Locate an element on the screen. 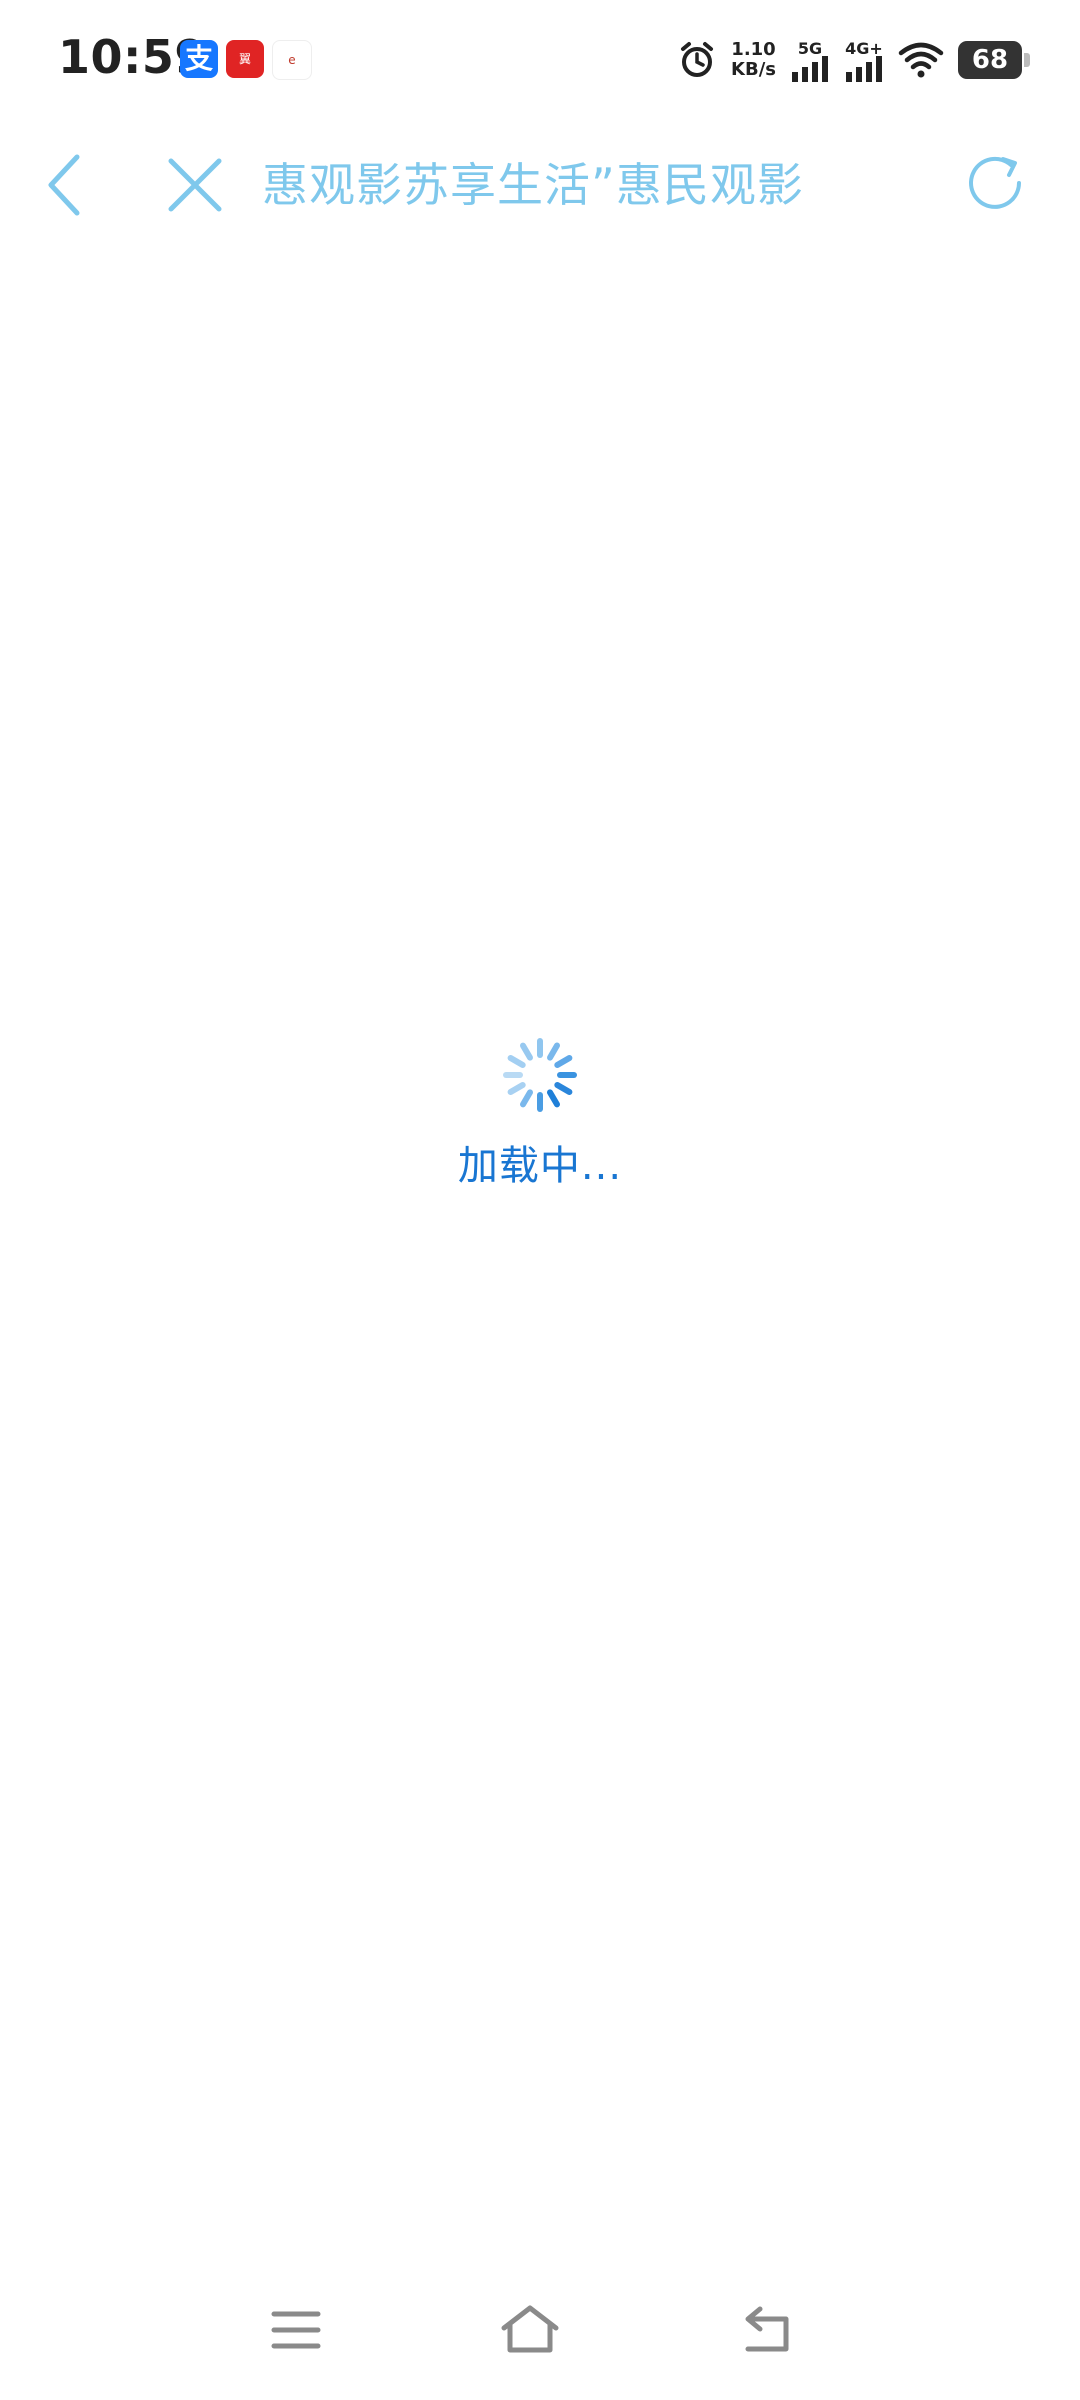  network-speed: 1.10 KB/s is located at coordinates (753, 60).